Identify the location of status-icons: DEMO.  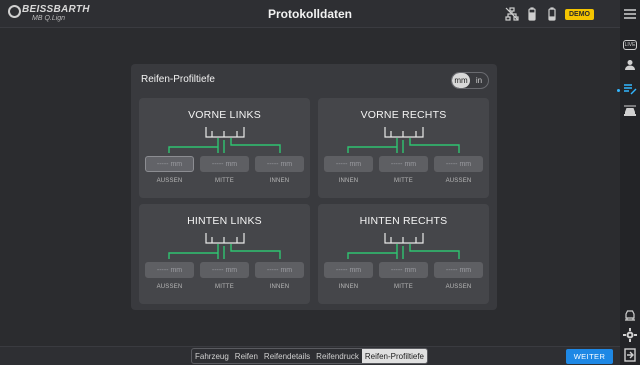
(549, 14).